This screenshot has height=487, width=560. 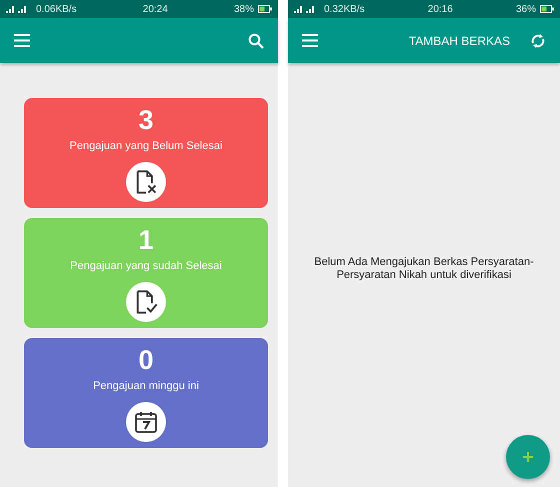 I want to click on card-label: Pengajuan minggu ini, so click(x=146, y=386).